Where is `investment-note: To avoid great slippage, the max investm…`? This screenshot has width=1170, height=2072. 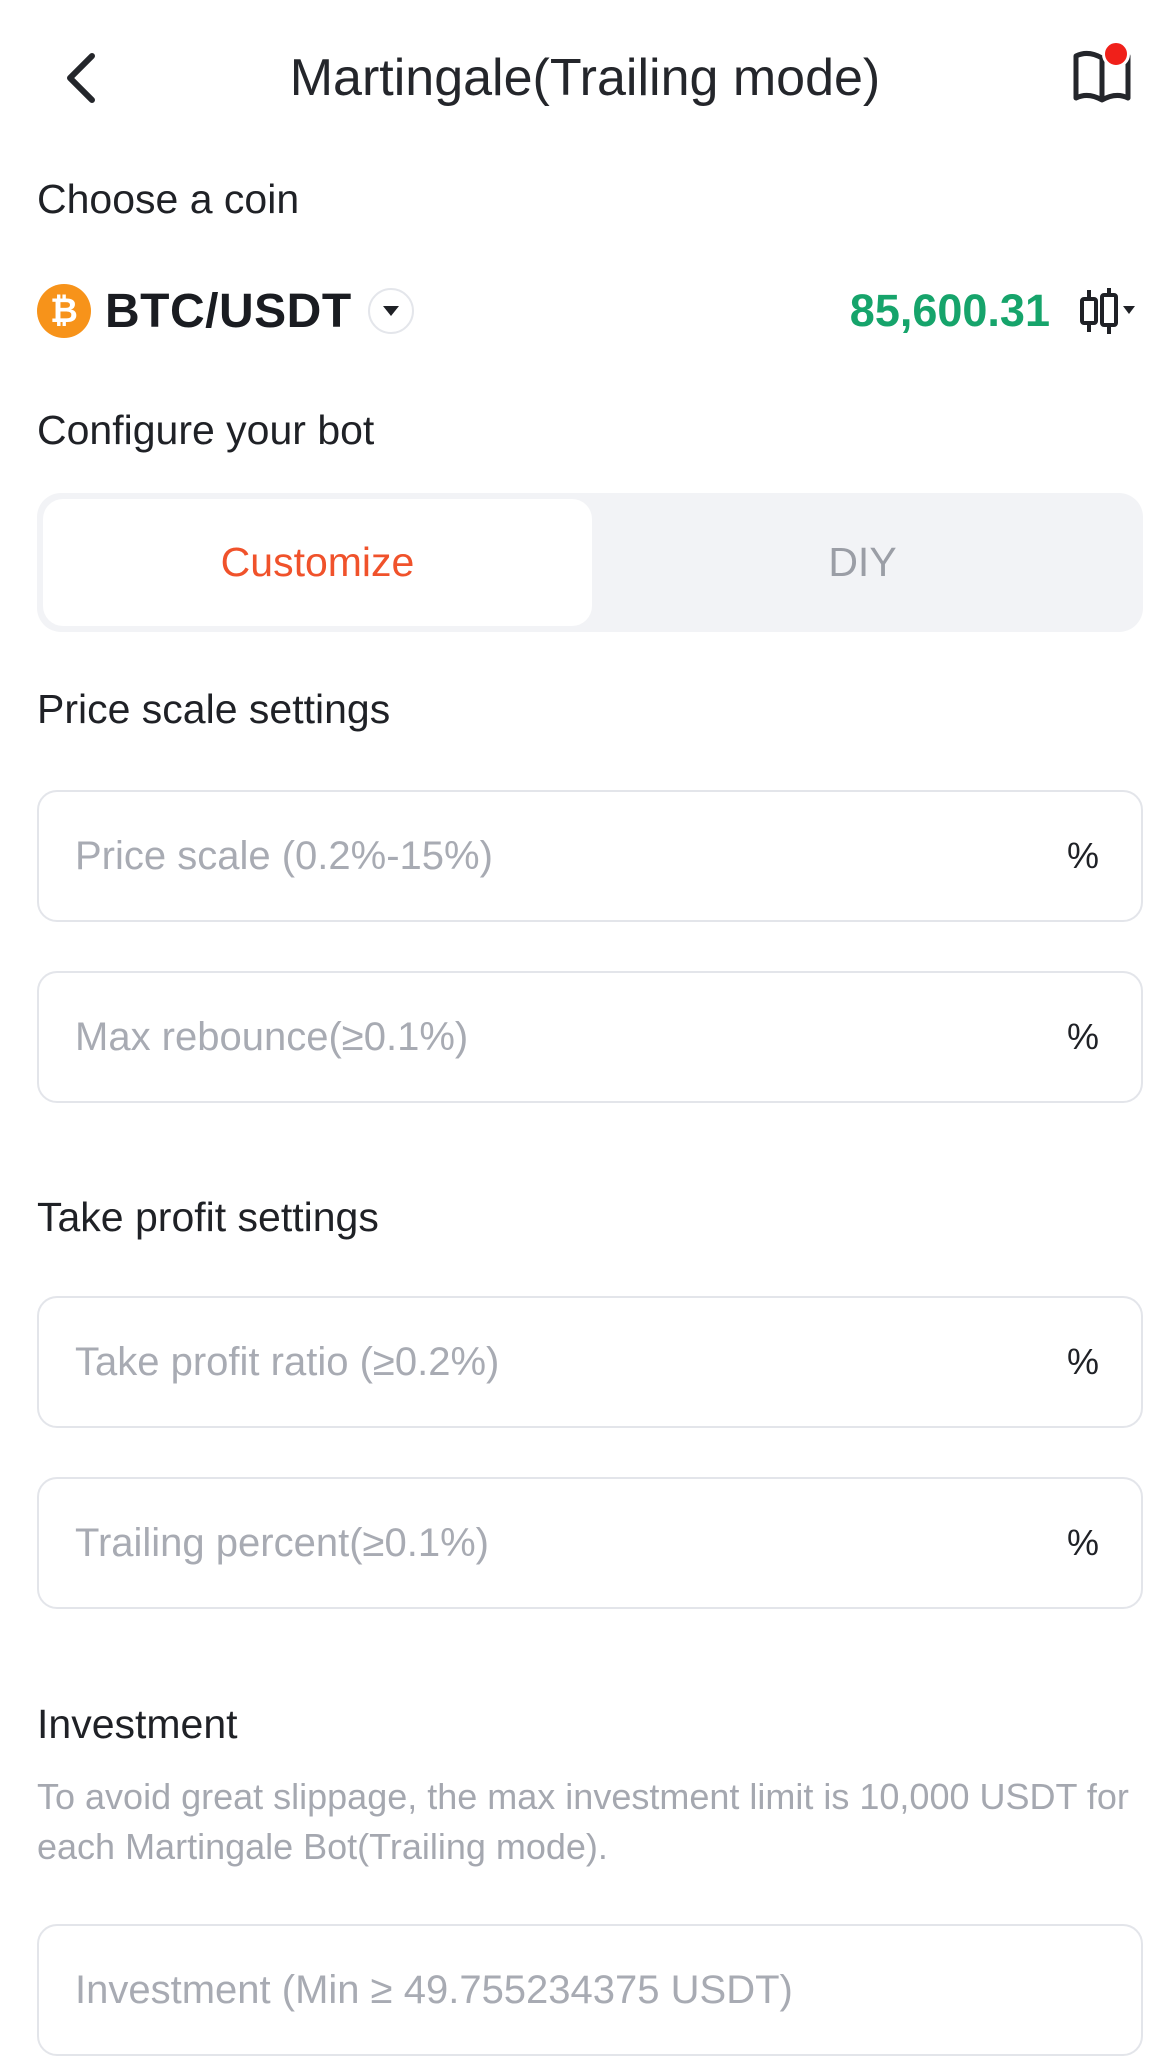 investment-note: To avoid great slippage, the max investm… is located at coordinates (583, 1821).